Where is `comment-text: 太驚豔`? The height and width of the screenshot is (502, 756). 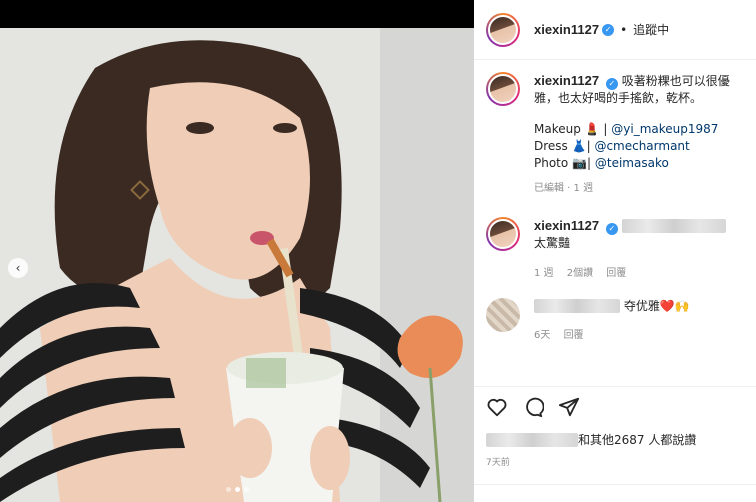
comment-text: 太驚豔 is located at coordinates (552, 243).